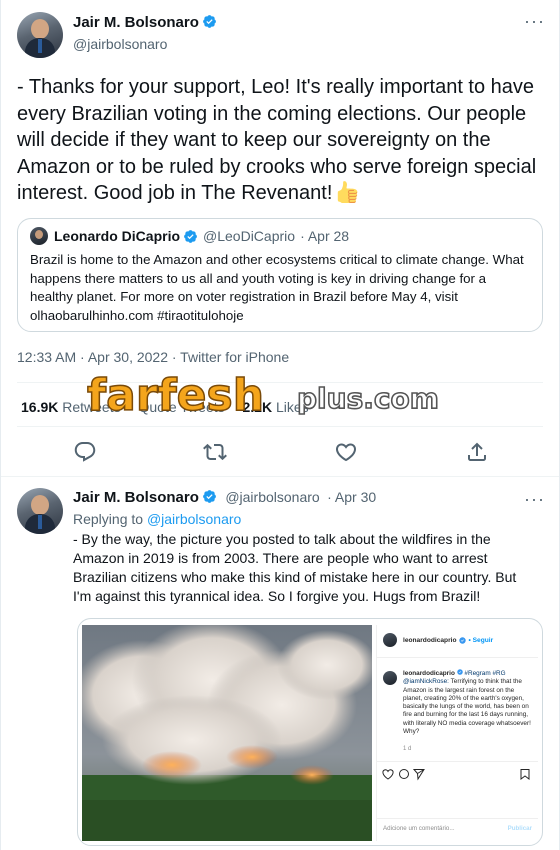  What do you see at coordinates (525, 774) in the screenshot?
I see `bookmark-icon` at bounding box center [525, 774].